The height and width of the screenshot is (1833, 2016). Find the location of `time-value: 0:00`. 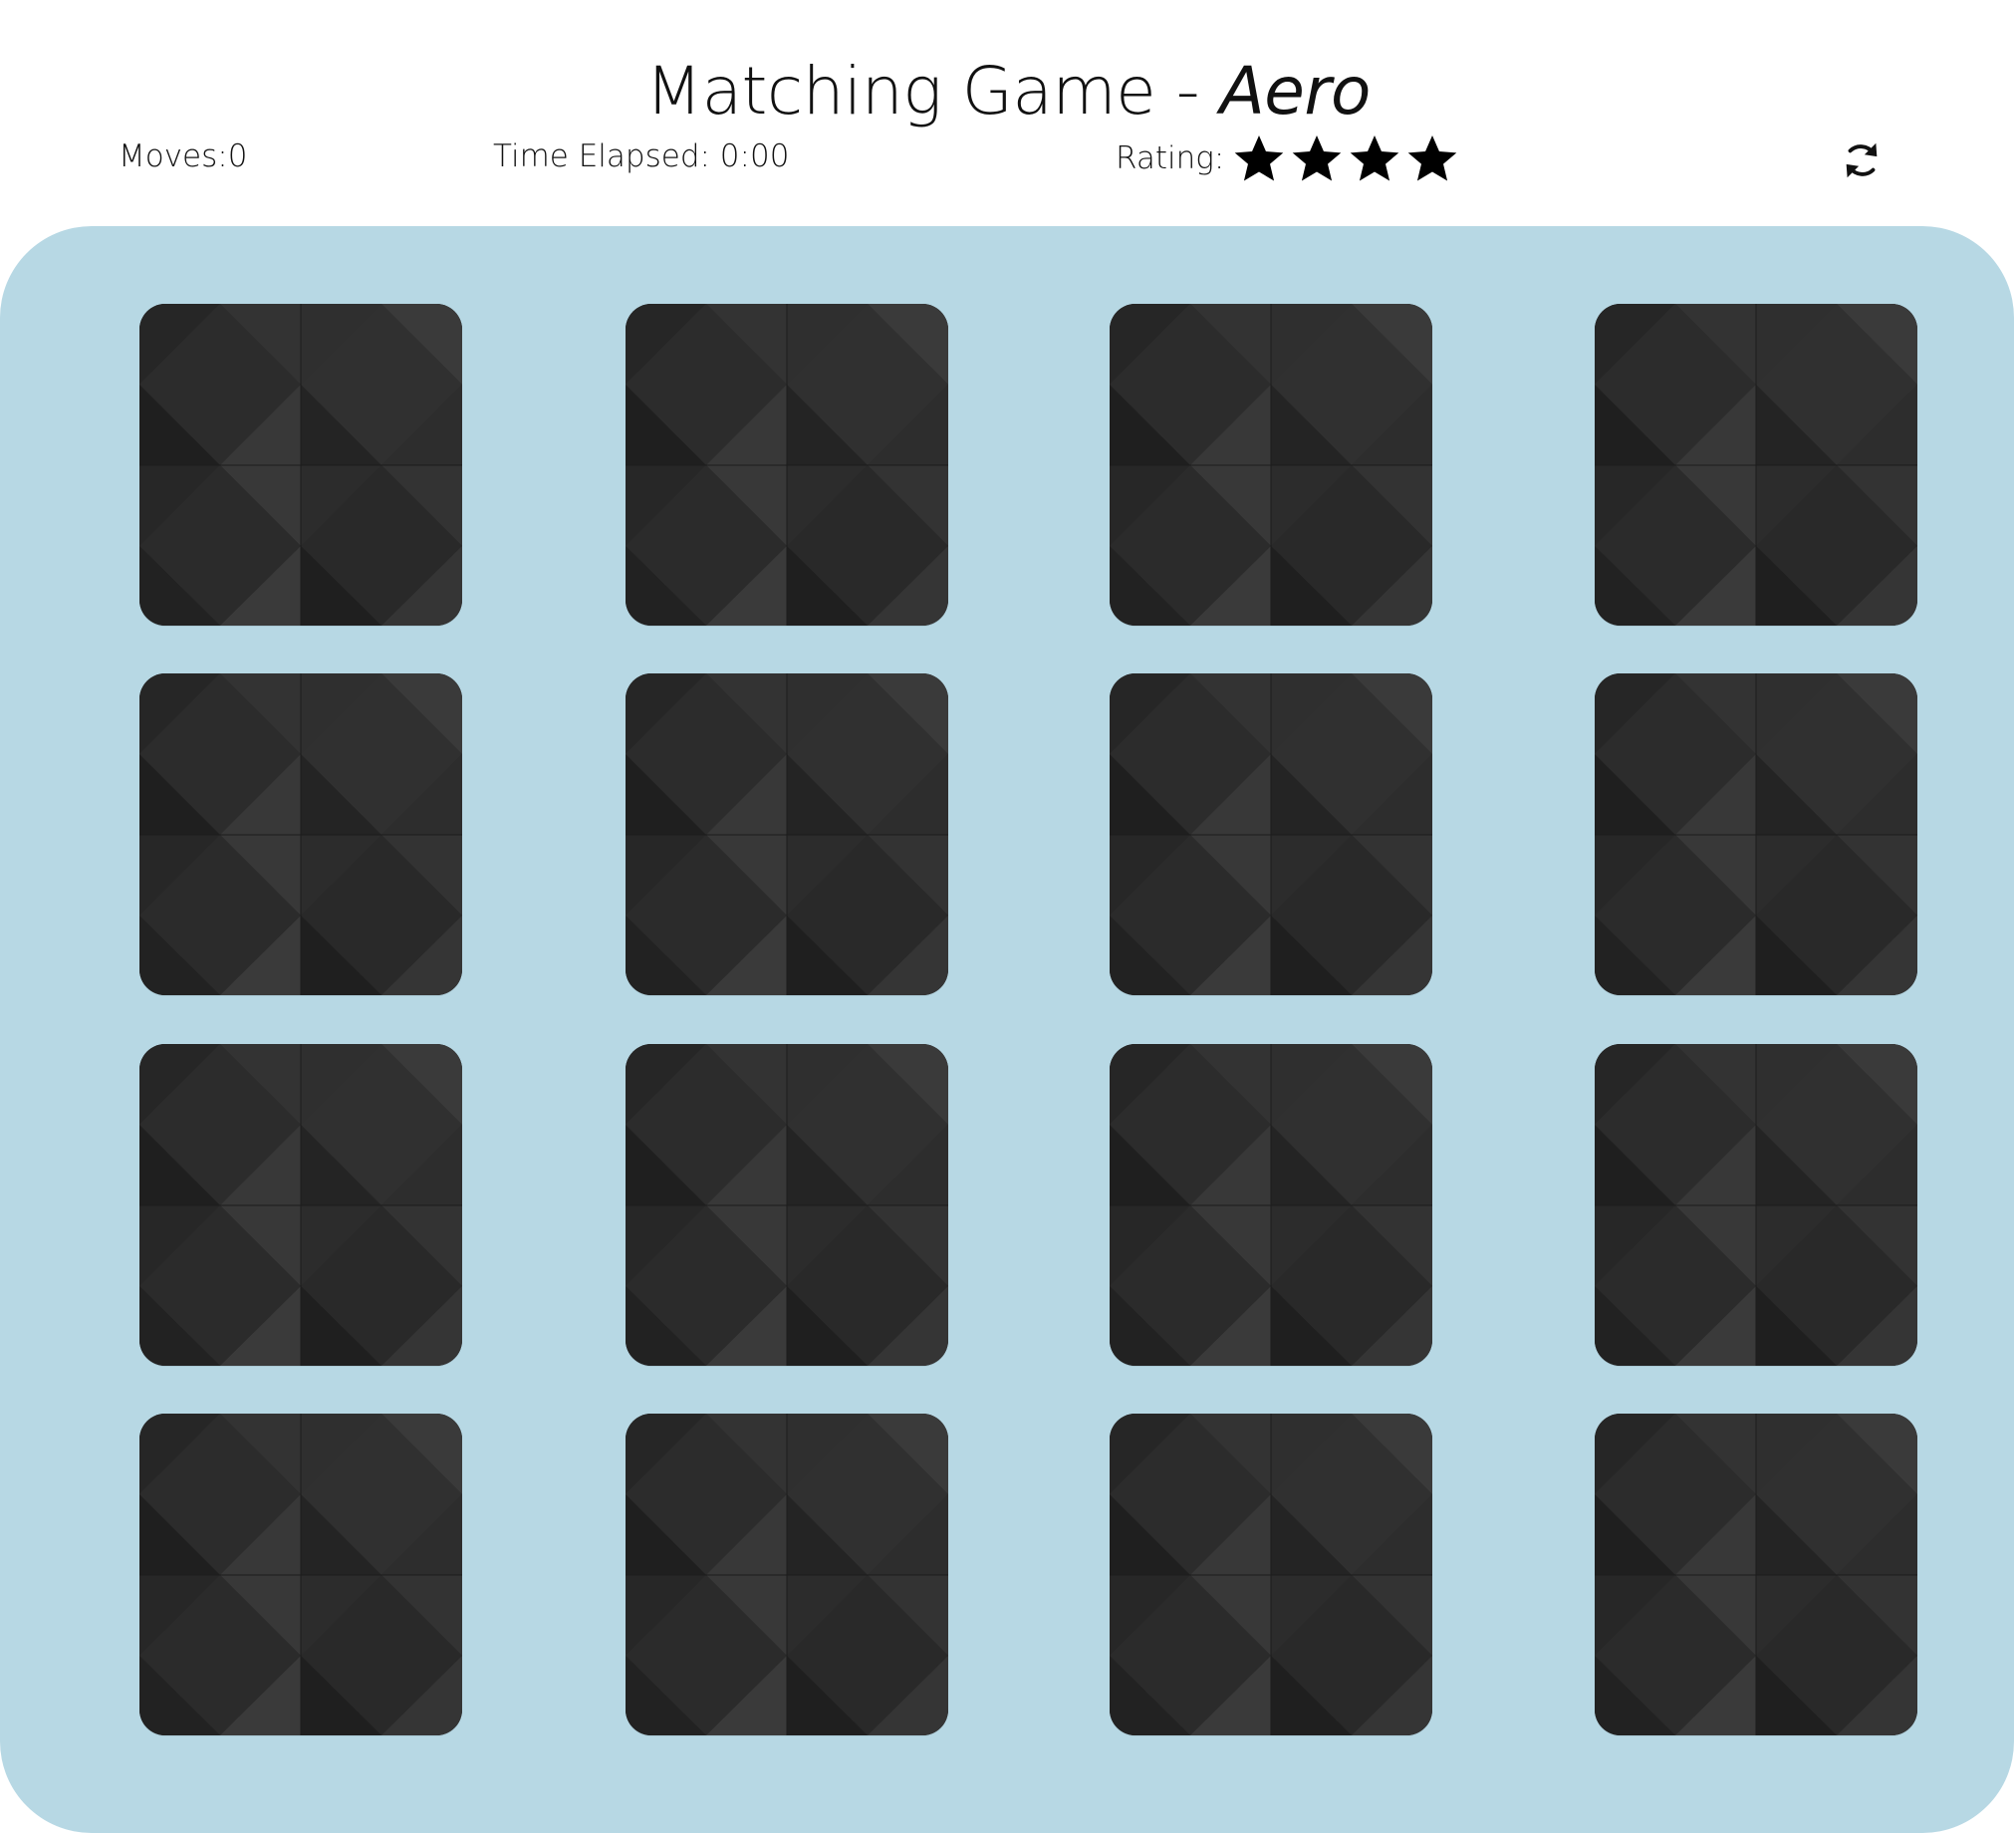

time-value: 0:00 is located at coordinates (754, 156).